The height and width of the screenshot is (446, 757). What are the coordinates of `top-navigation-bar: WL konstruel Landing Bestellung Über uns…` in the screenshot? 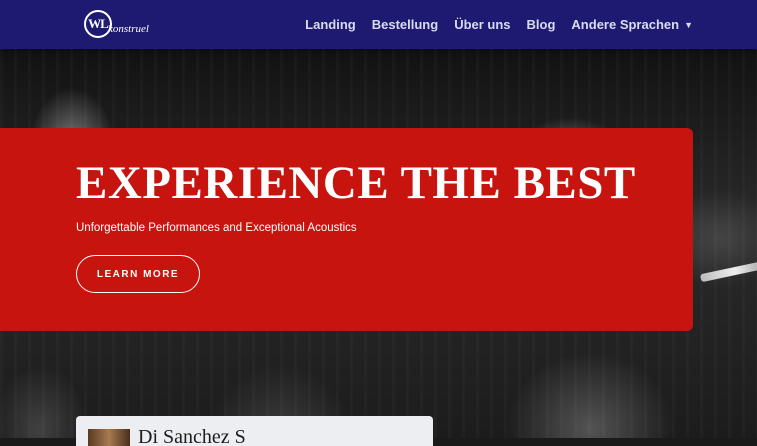 It's located at (378, 24).